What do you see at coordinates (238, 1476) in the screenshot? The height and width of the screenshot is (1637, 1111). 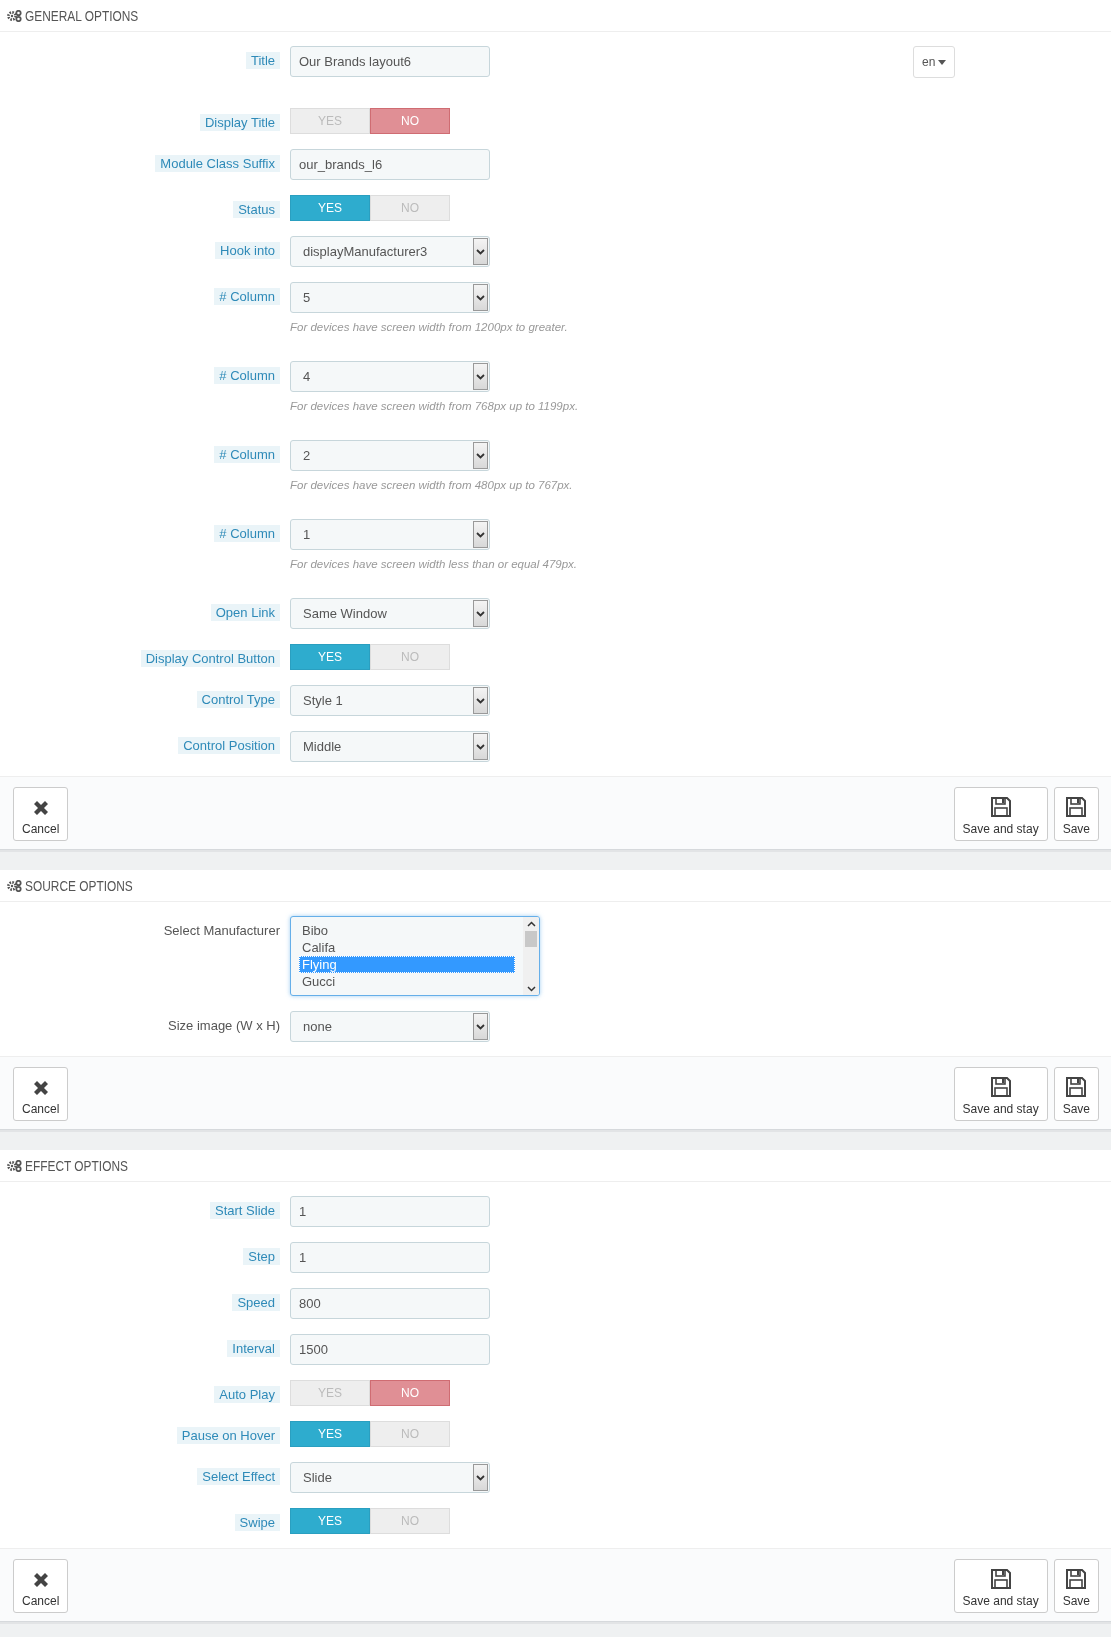 I see `field-label: Select Effect` at bounding box center [238, 1476].